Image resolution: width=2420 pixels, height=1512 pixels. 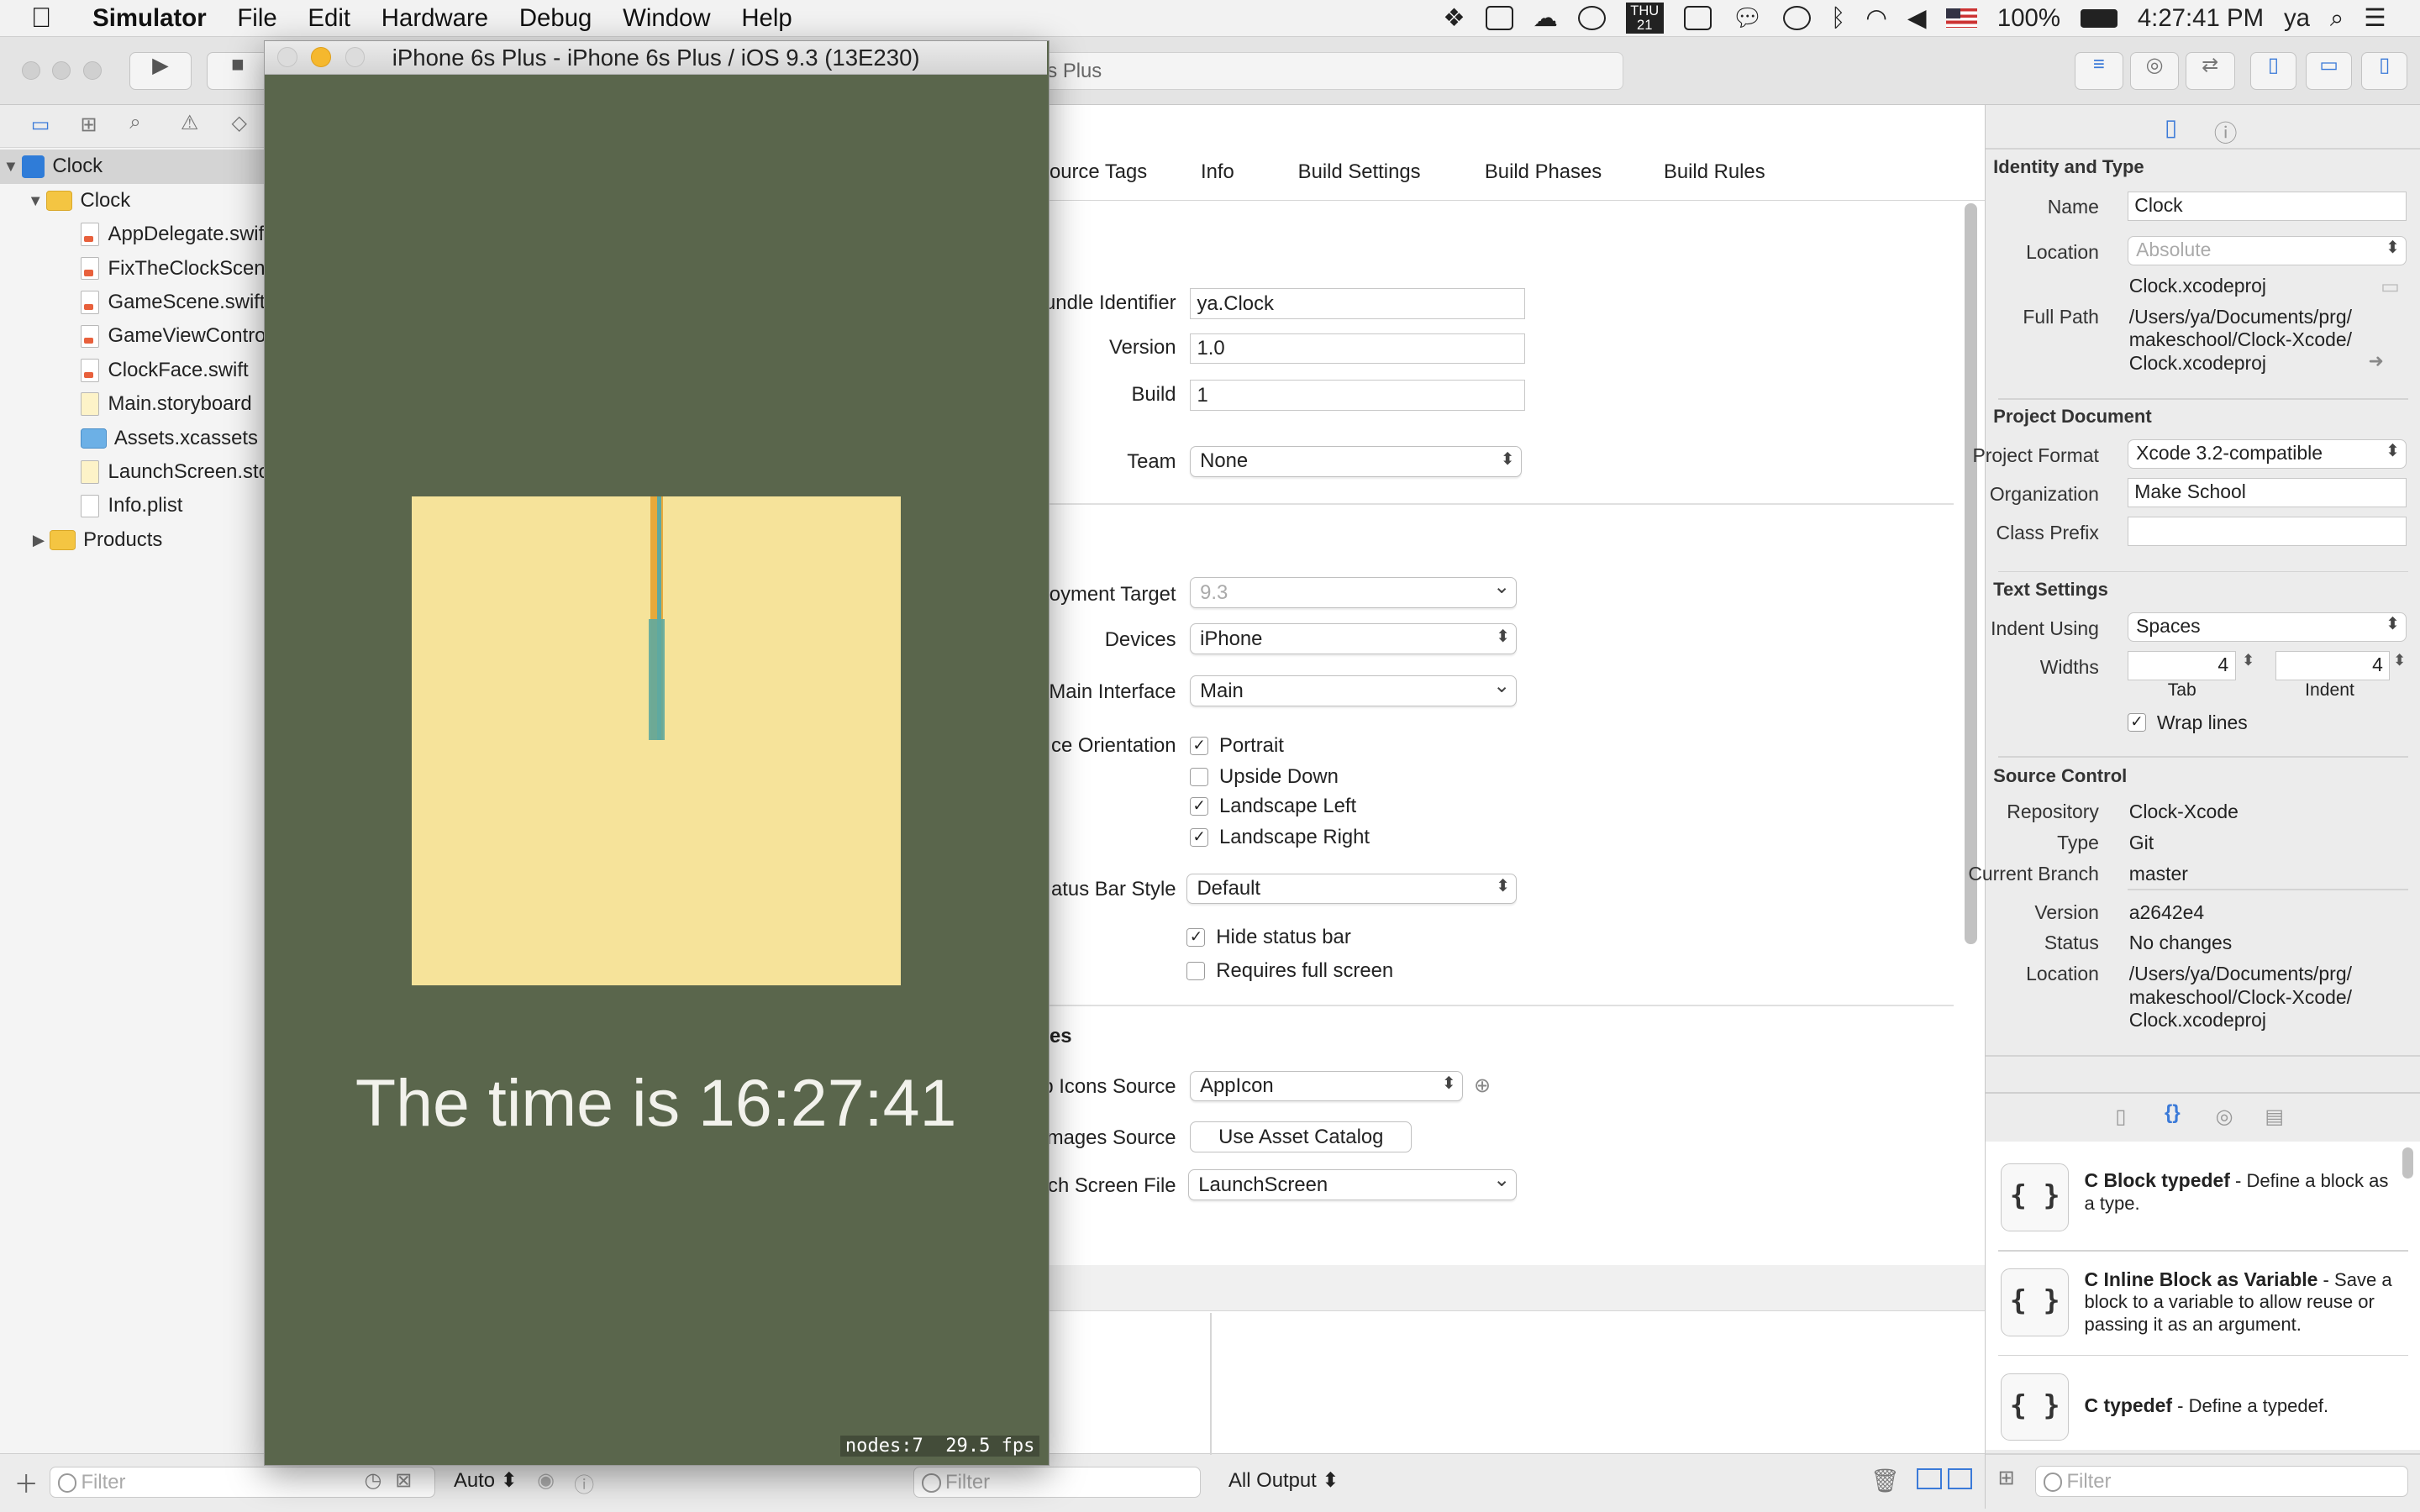 I want to click on project-navigator-icon: ▭, so click(x=40, y=125).